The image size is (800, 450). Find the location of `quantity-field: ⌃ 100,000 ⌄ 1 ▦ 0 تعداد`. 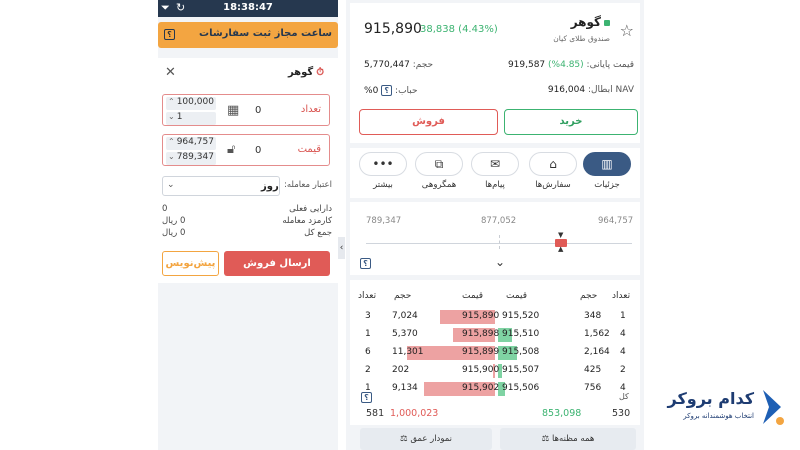

quantity-field: ⌃ 100,000 ⌄ 1 ▦ 0 تعداد is located at coordinates (246, 110).